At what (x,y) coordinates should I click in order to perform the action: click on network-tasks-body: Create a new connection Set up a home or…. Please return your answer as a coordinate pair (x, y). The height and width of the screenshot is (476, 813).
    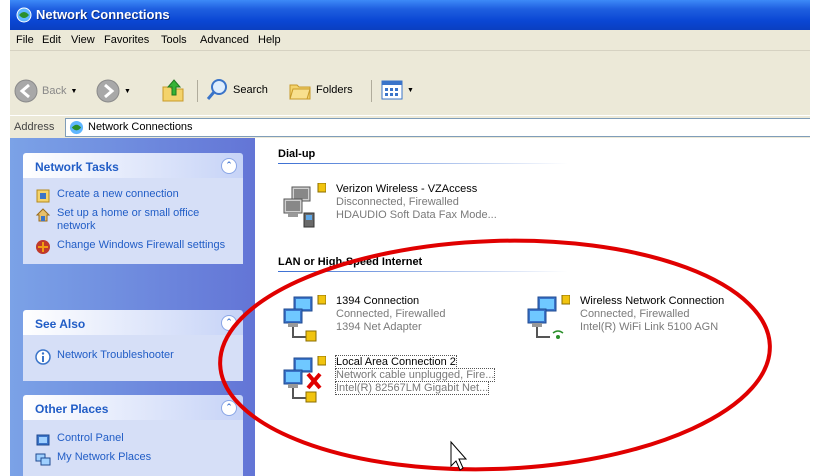
    Looking at the image, I should click on (133, 221).